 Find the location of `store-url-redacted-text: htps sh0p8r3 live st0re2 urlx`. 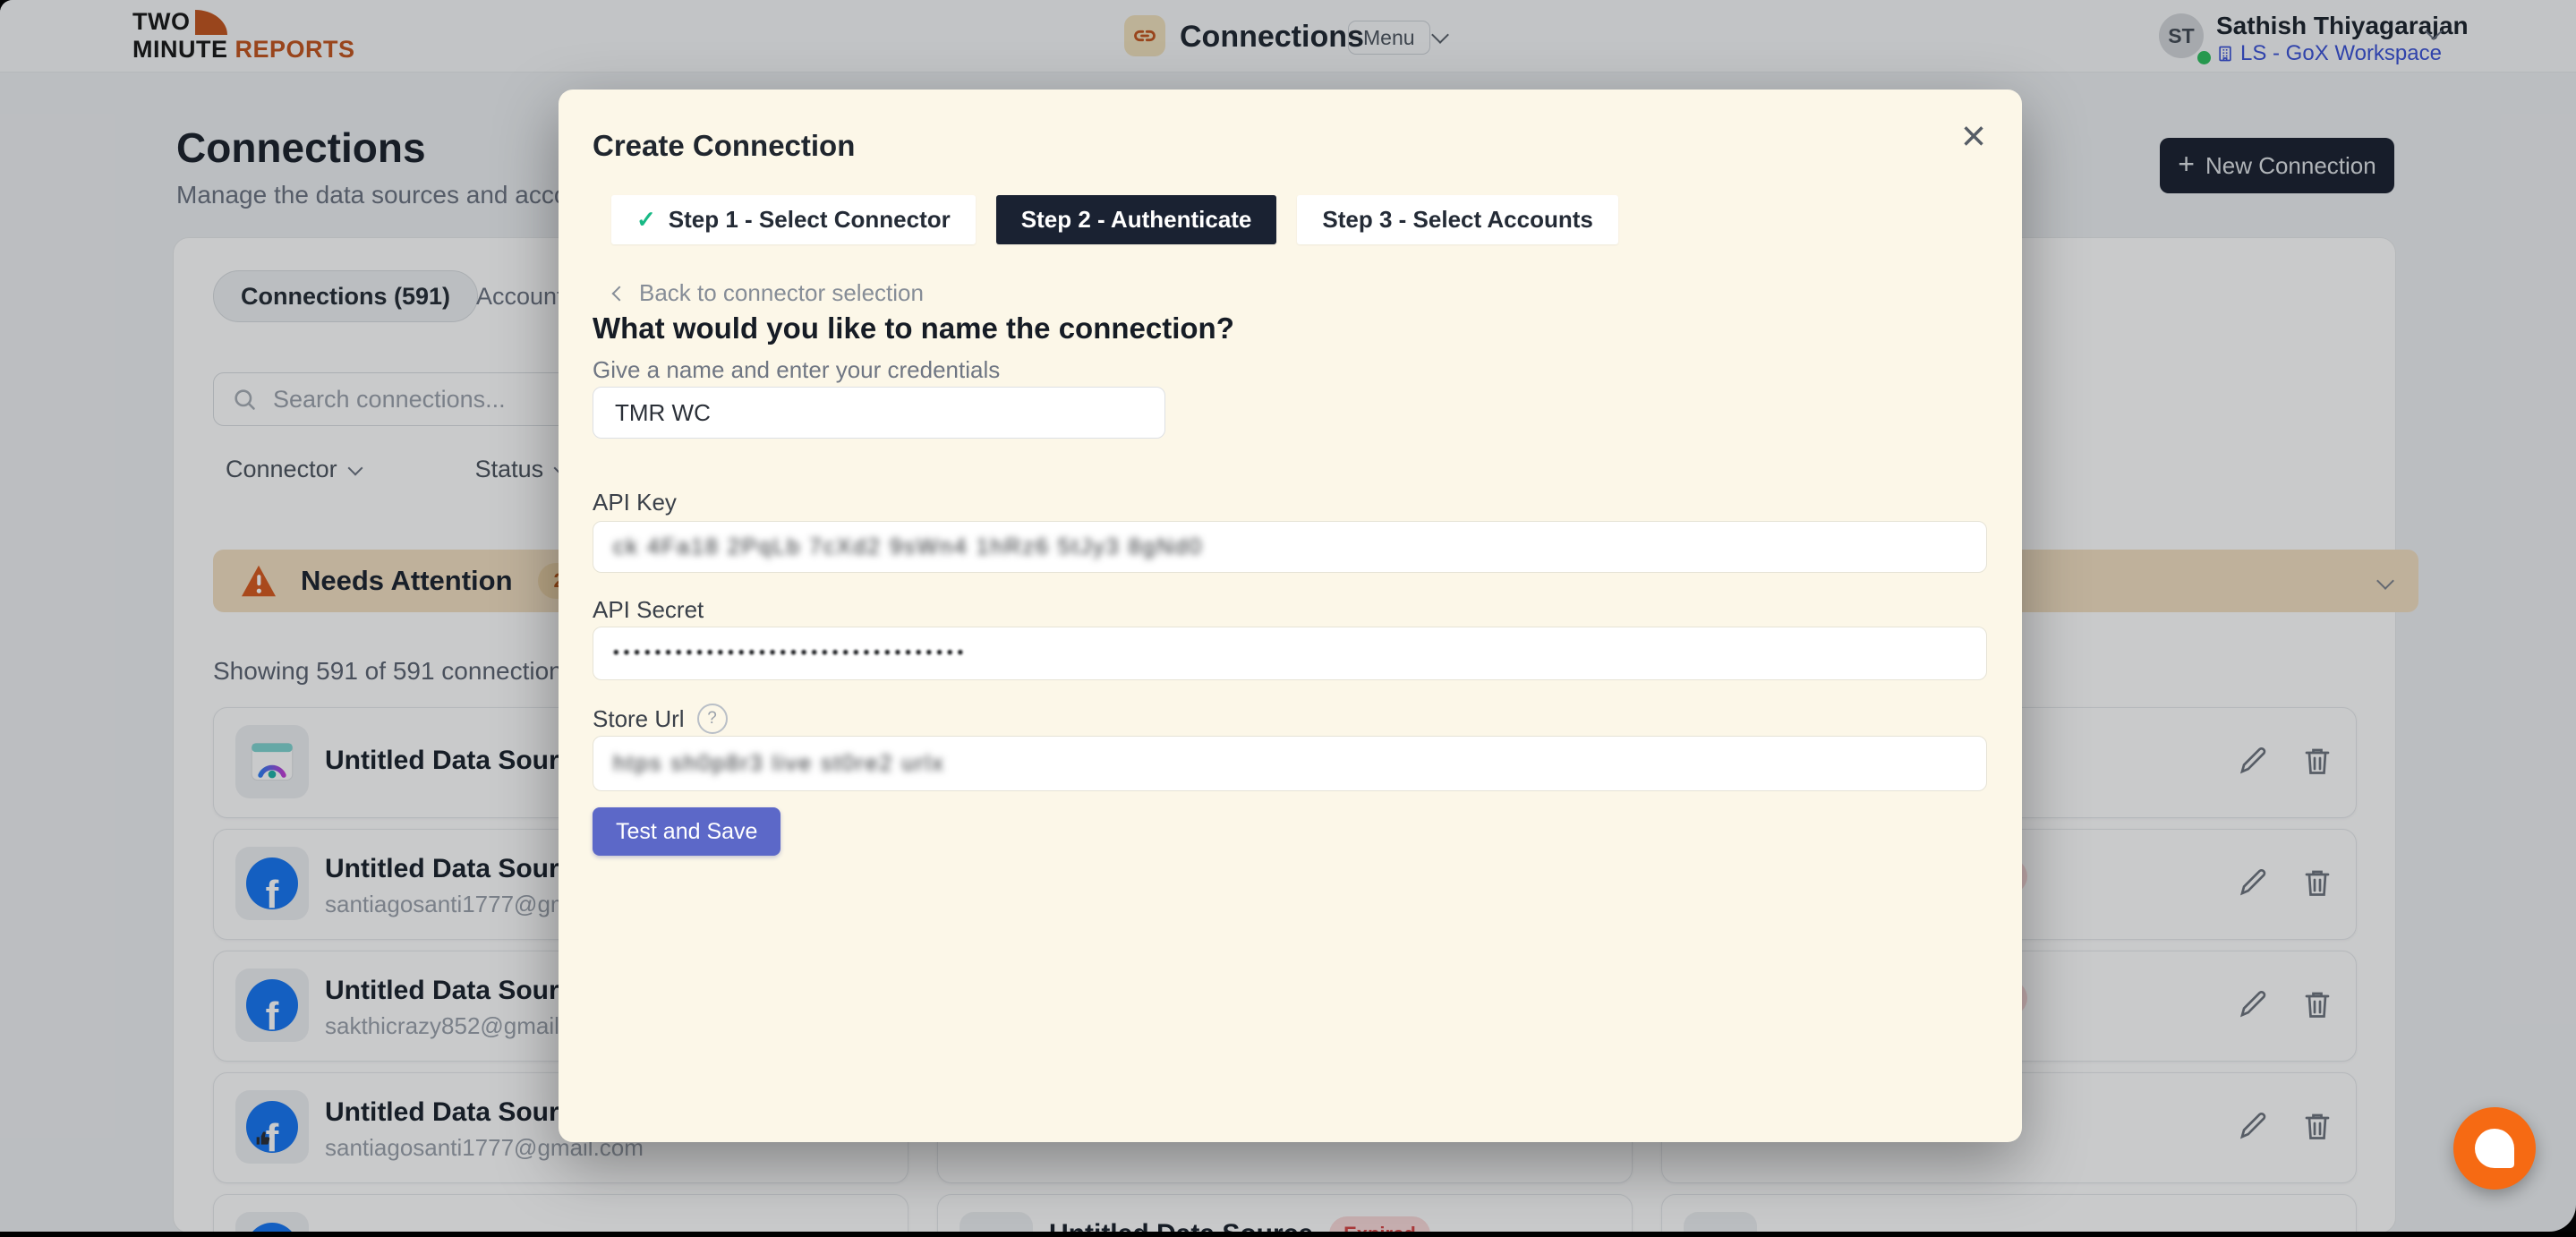

store-url-redacted-text: htps sh0p8r3 live st0re2 urlx is located at coordinates (779, 763).